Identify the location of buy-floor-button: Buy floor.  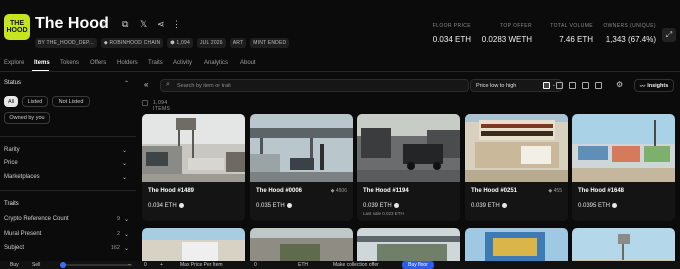
(418, 265).